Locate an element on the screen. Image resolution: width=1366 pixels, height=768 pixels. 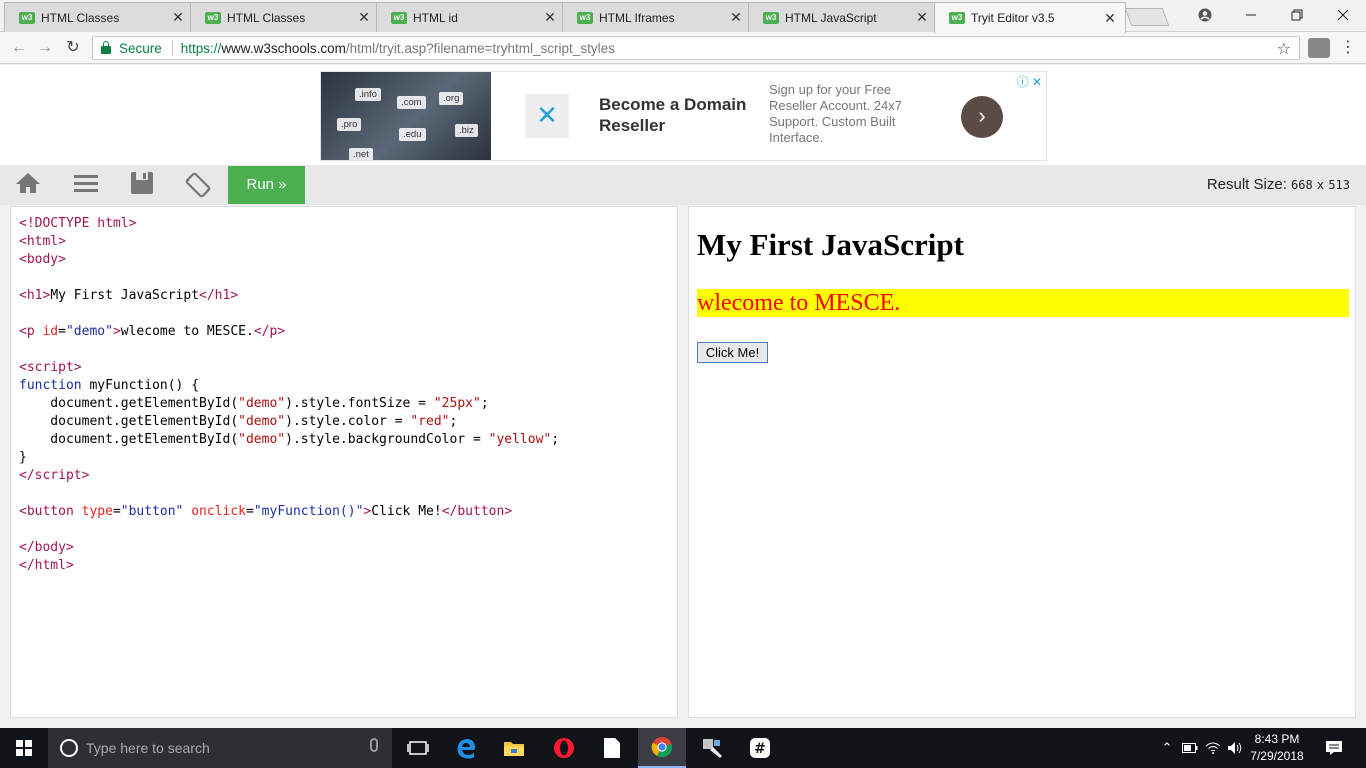
slack-icon: # is located at coordinates (760, 748).